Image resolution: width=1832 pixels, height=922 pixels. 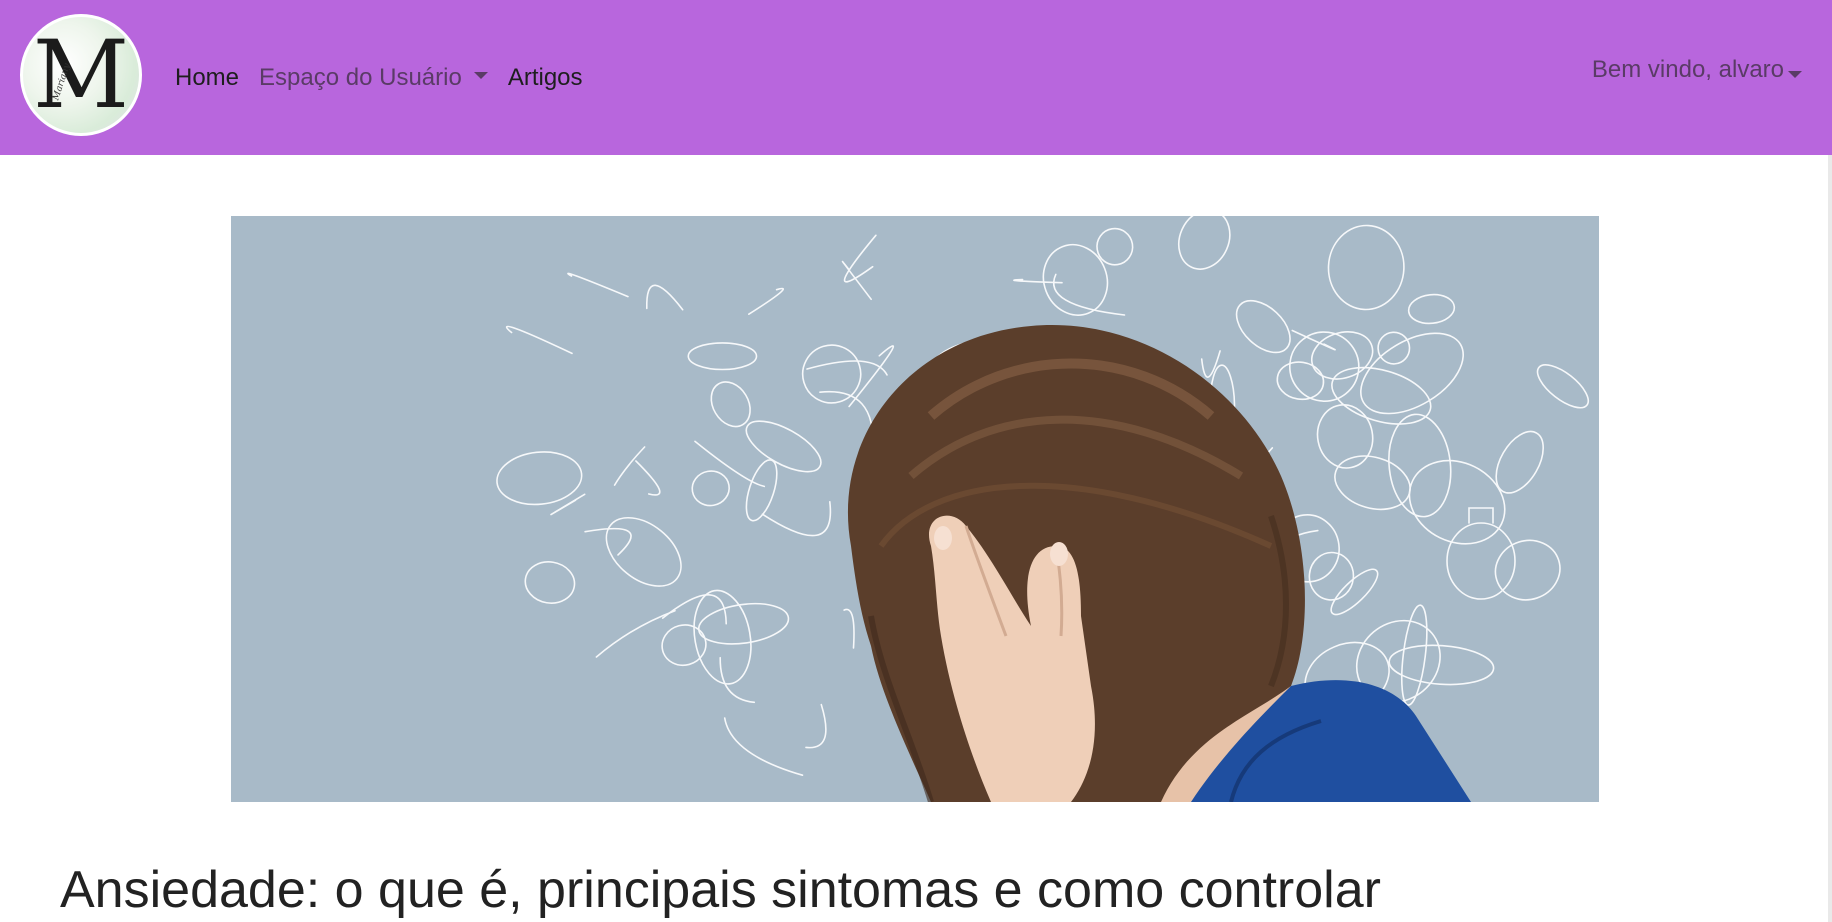 What do you see at coordinates (360, 77) in the screenshot?
I see `nav-user-space-label: Espaço do Usuário` at bounding box center [360, 77].